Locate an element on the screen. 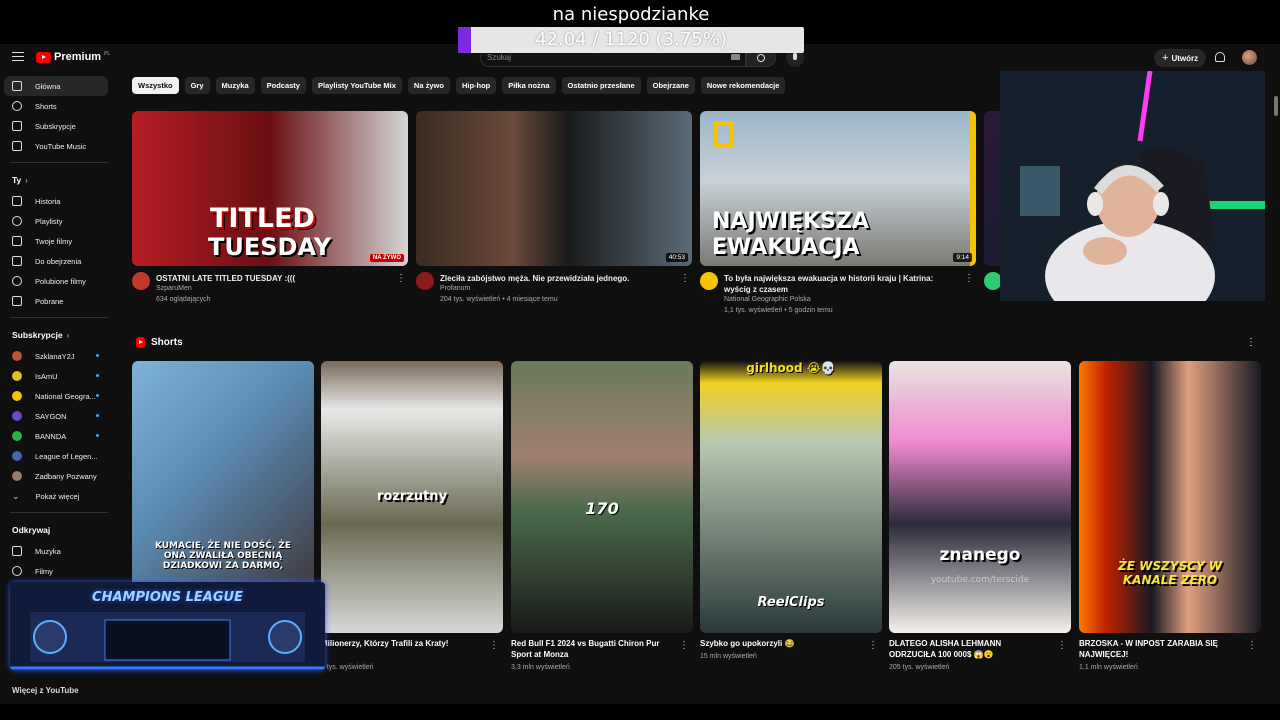 The height and width of the screenshot is (720, 1280). sidebar-item: Do obejrzenia is located at coordinates (59, 261).